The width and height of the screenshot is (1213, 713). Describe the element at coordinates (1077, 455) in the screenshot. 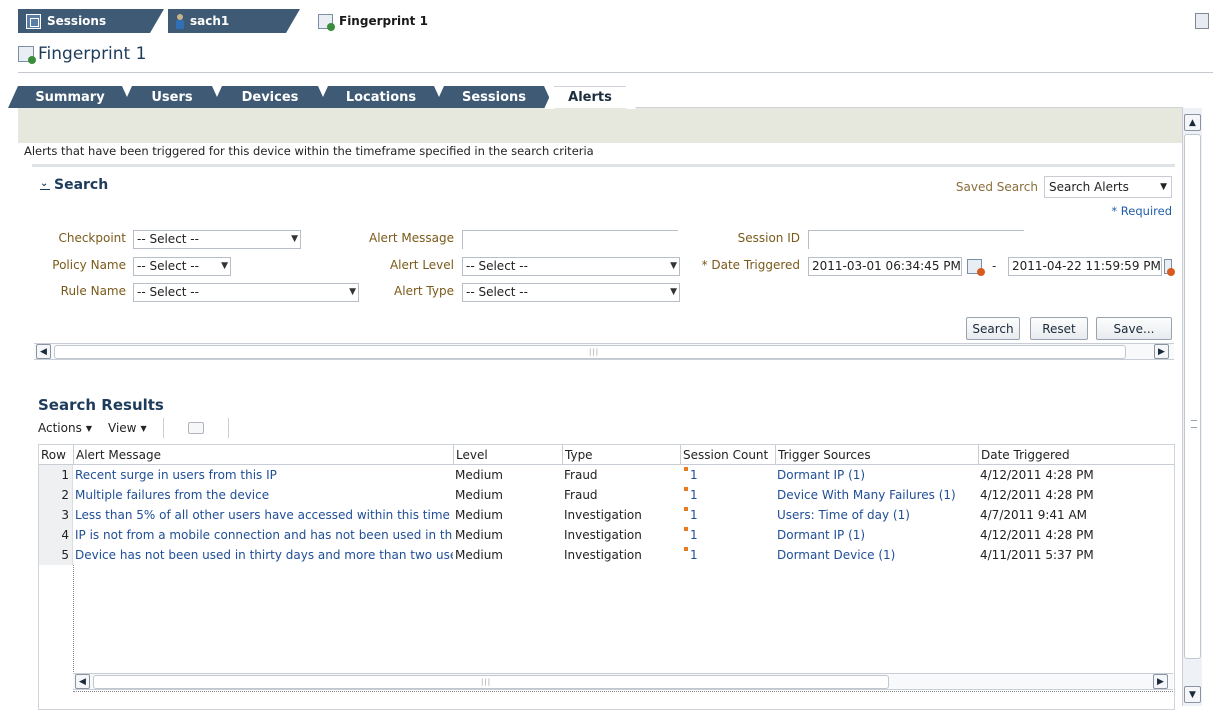

I see `column-header-date-triggered: Date Triggered` at that location.